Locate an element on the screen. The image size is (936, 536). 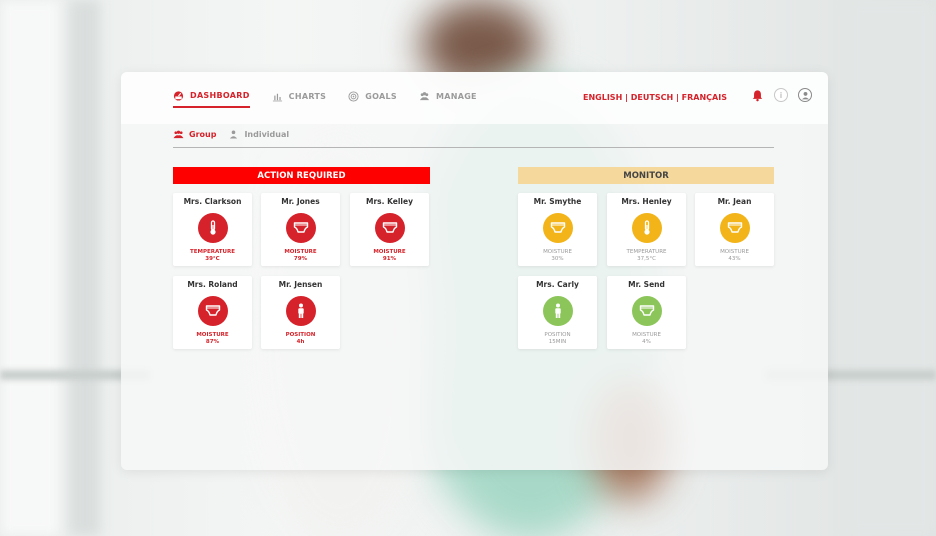
nav-dashboard-label: DASHBOARD is located at coordinates (220, 95).